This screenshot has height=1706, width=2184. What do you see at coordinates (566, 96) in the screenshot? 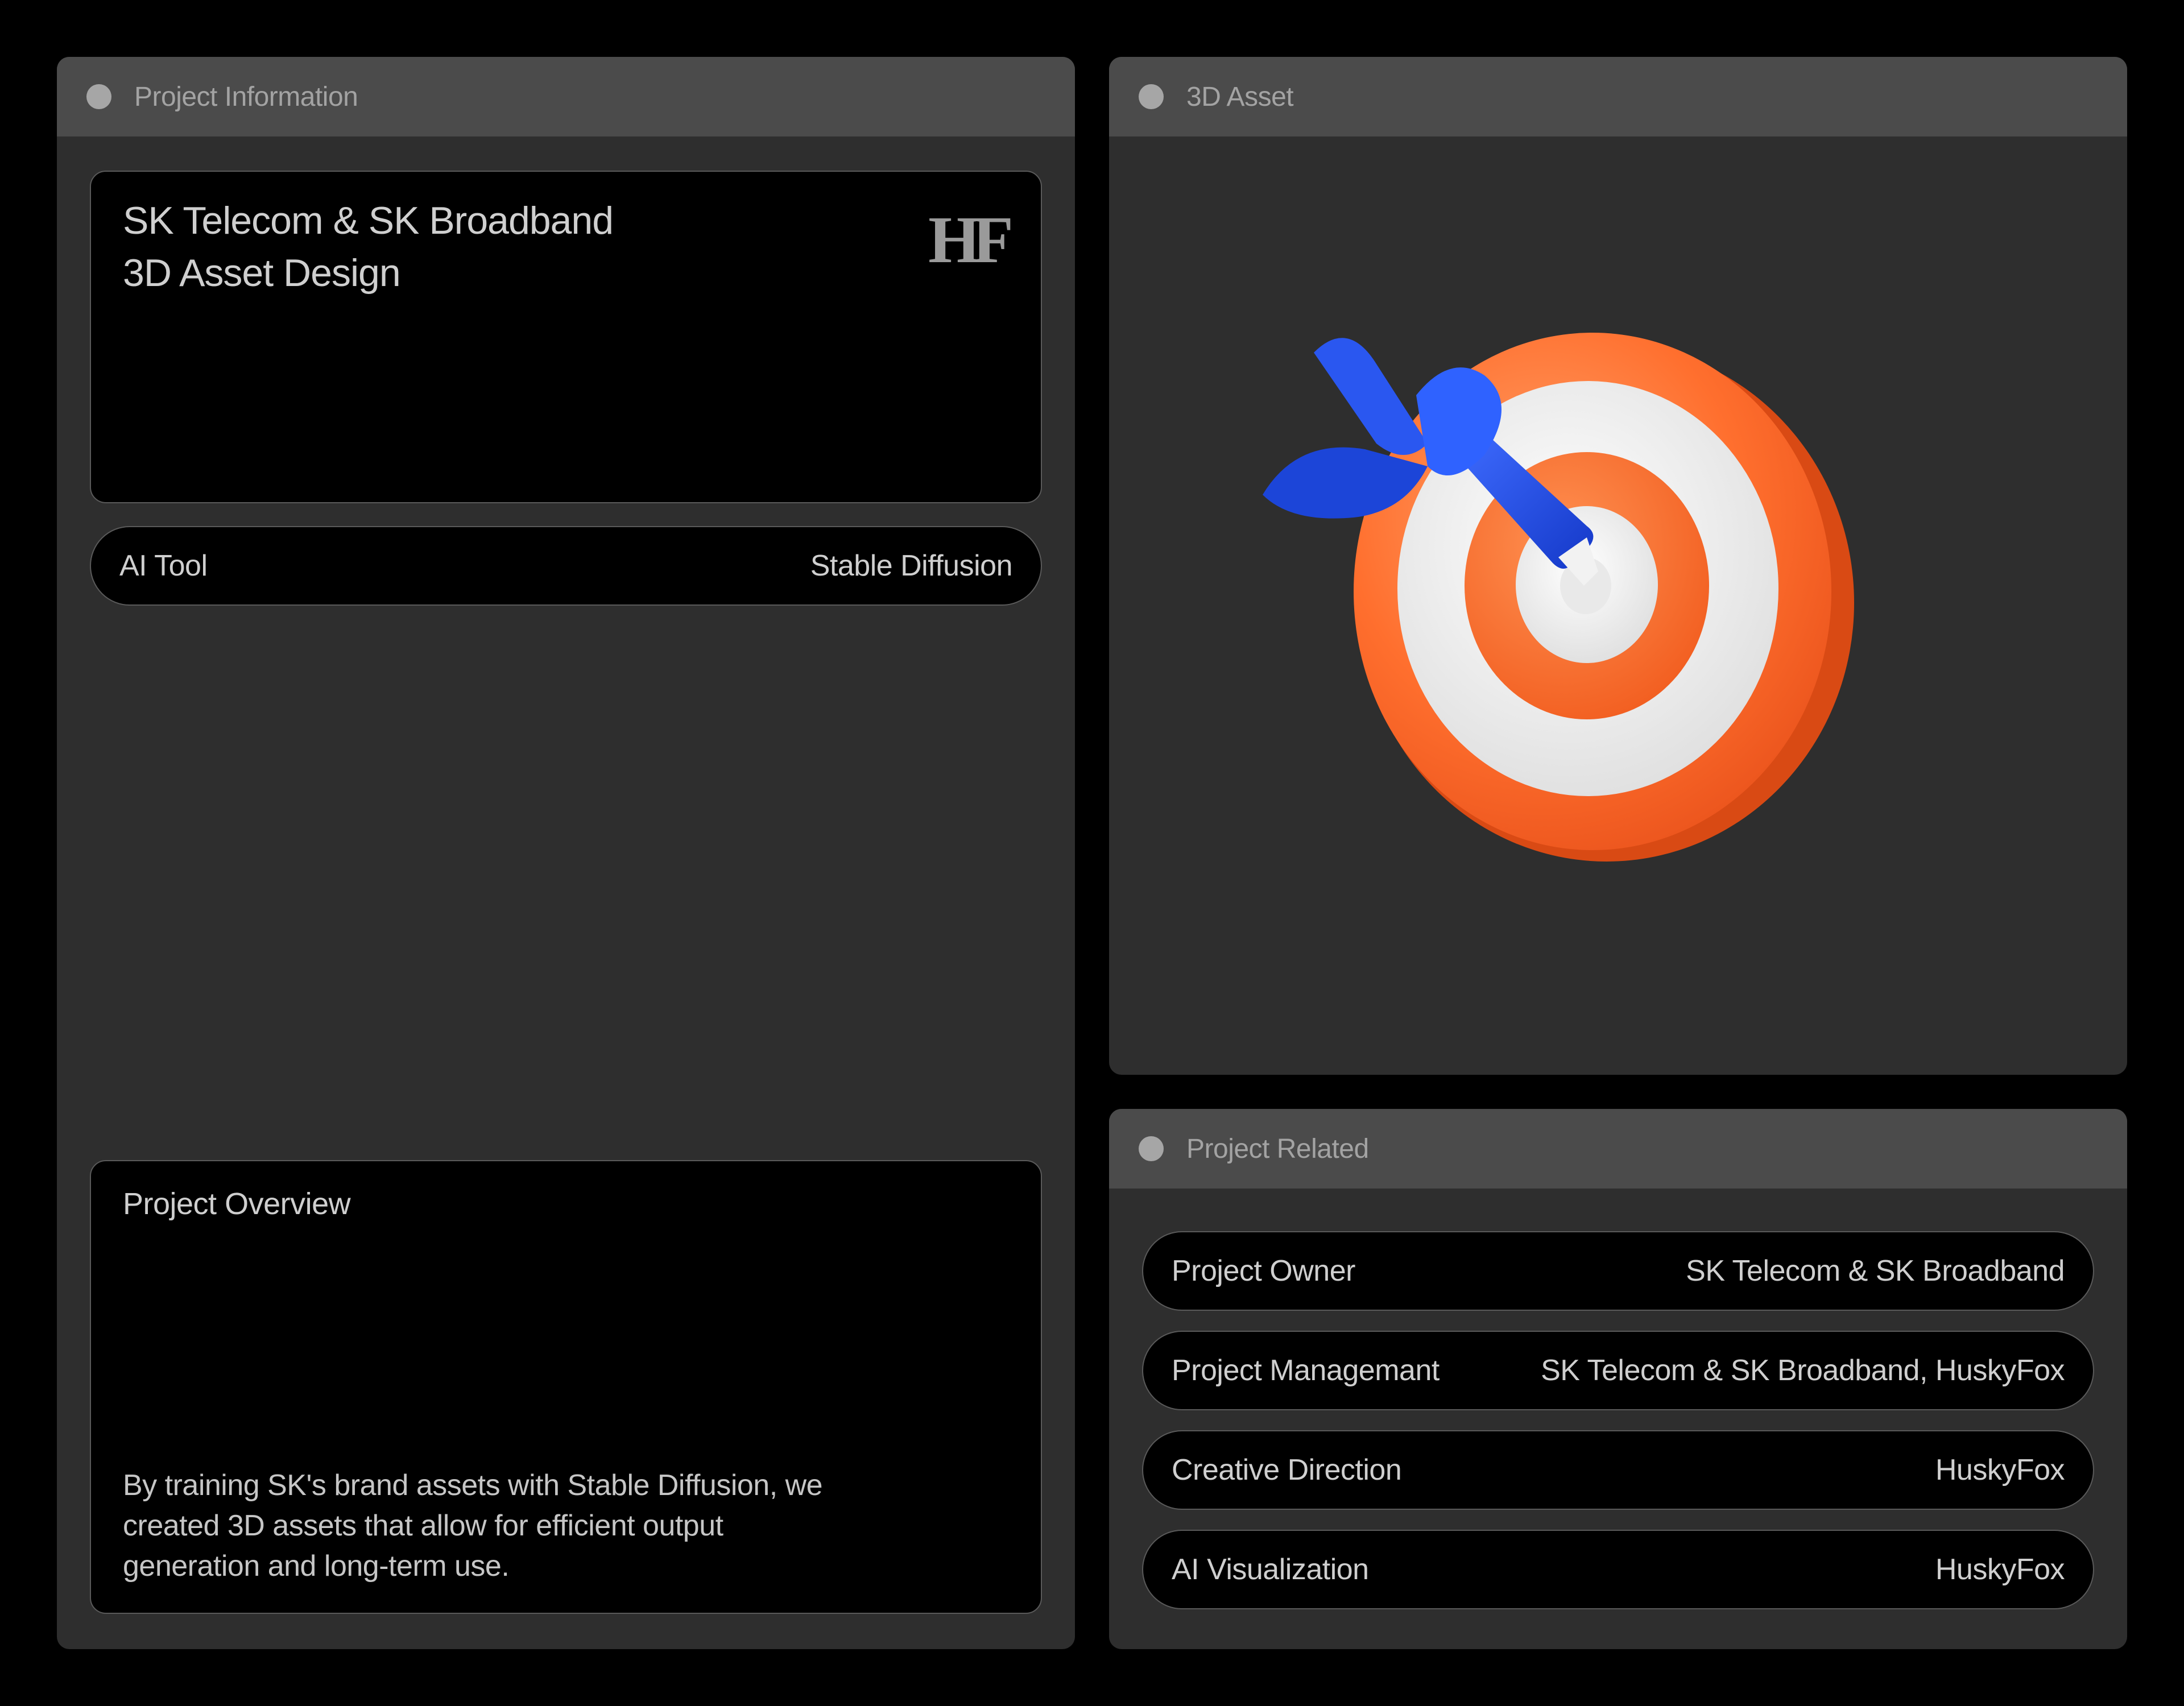
I see `panel-header: Project Information` at bounding box center [566, 96].